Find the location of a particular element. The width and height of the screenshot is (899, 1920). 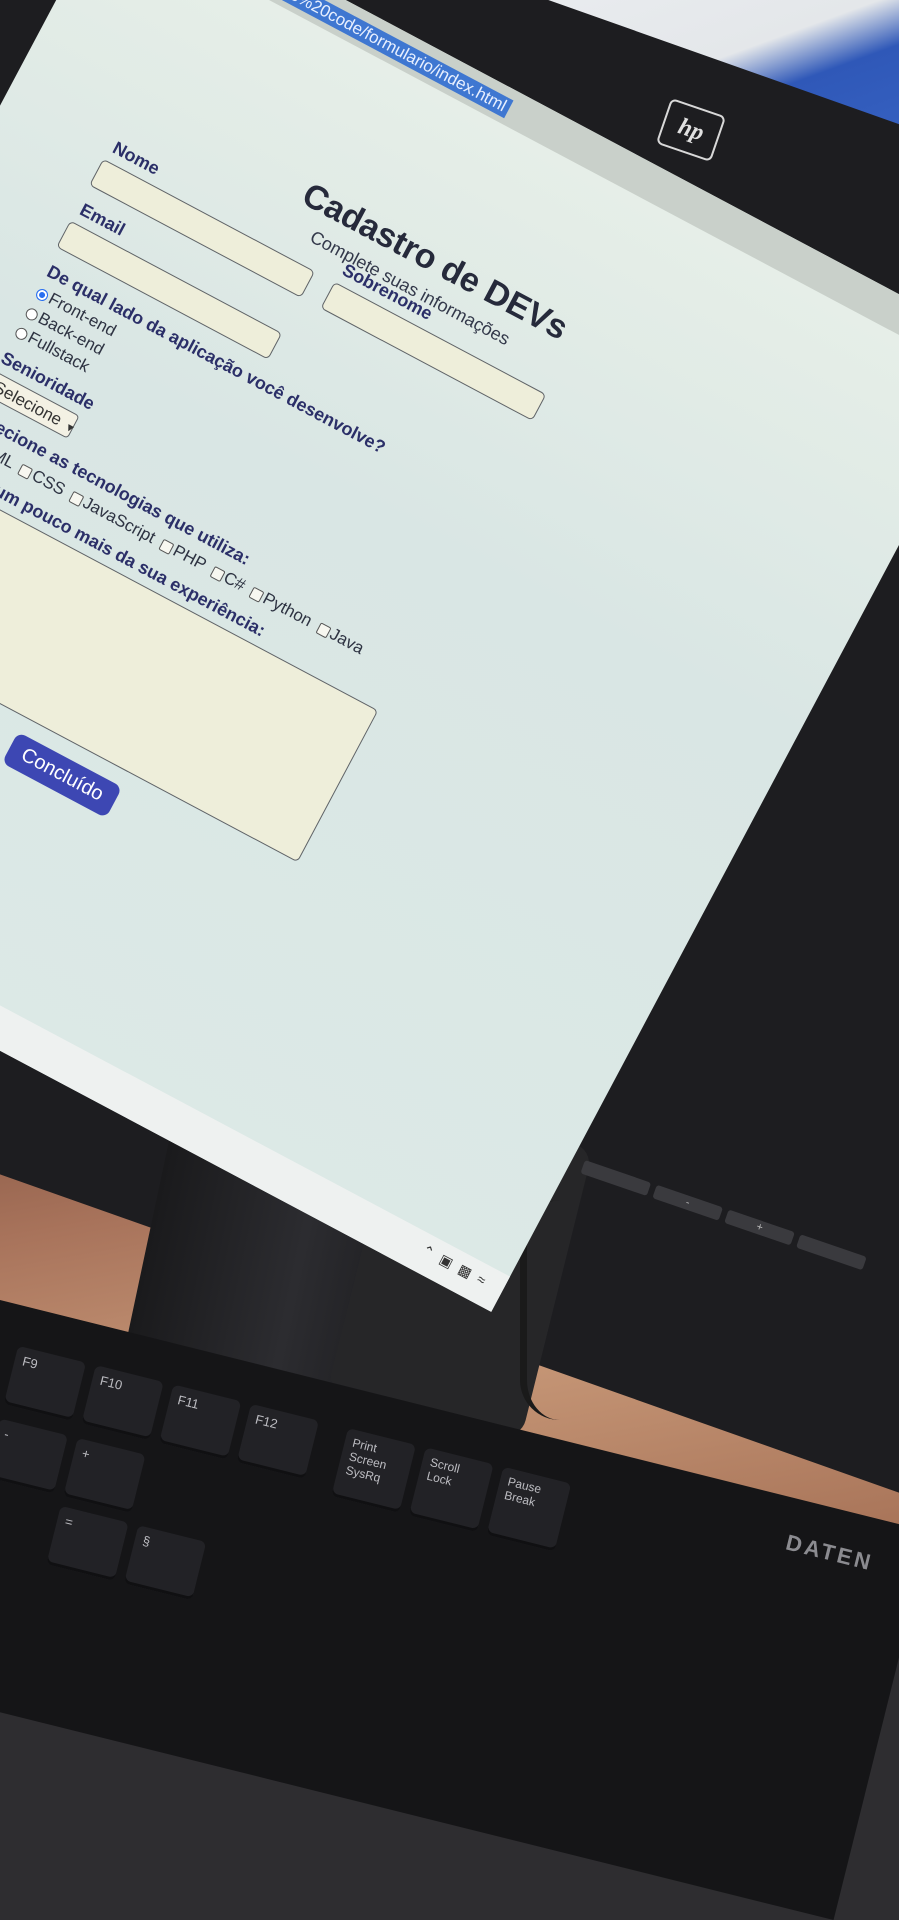

checkbox-label: Python is located at coordinates (287, 609).